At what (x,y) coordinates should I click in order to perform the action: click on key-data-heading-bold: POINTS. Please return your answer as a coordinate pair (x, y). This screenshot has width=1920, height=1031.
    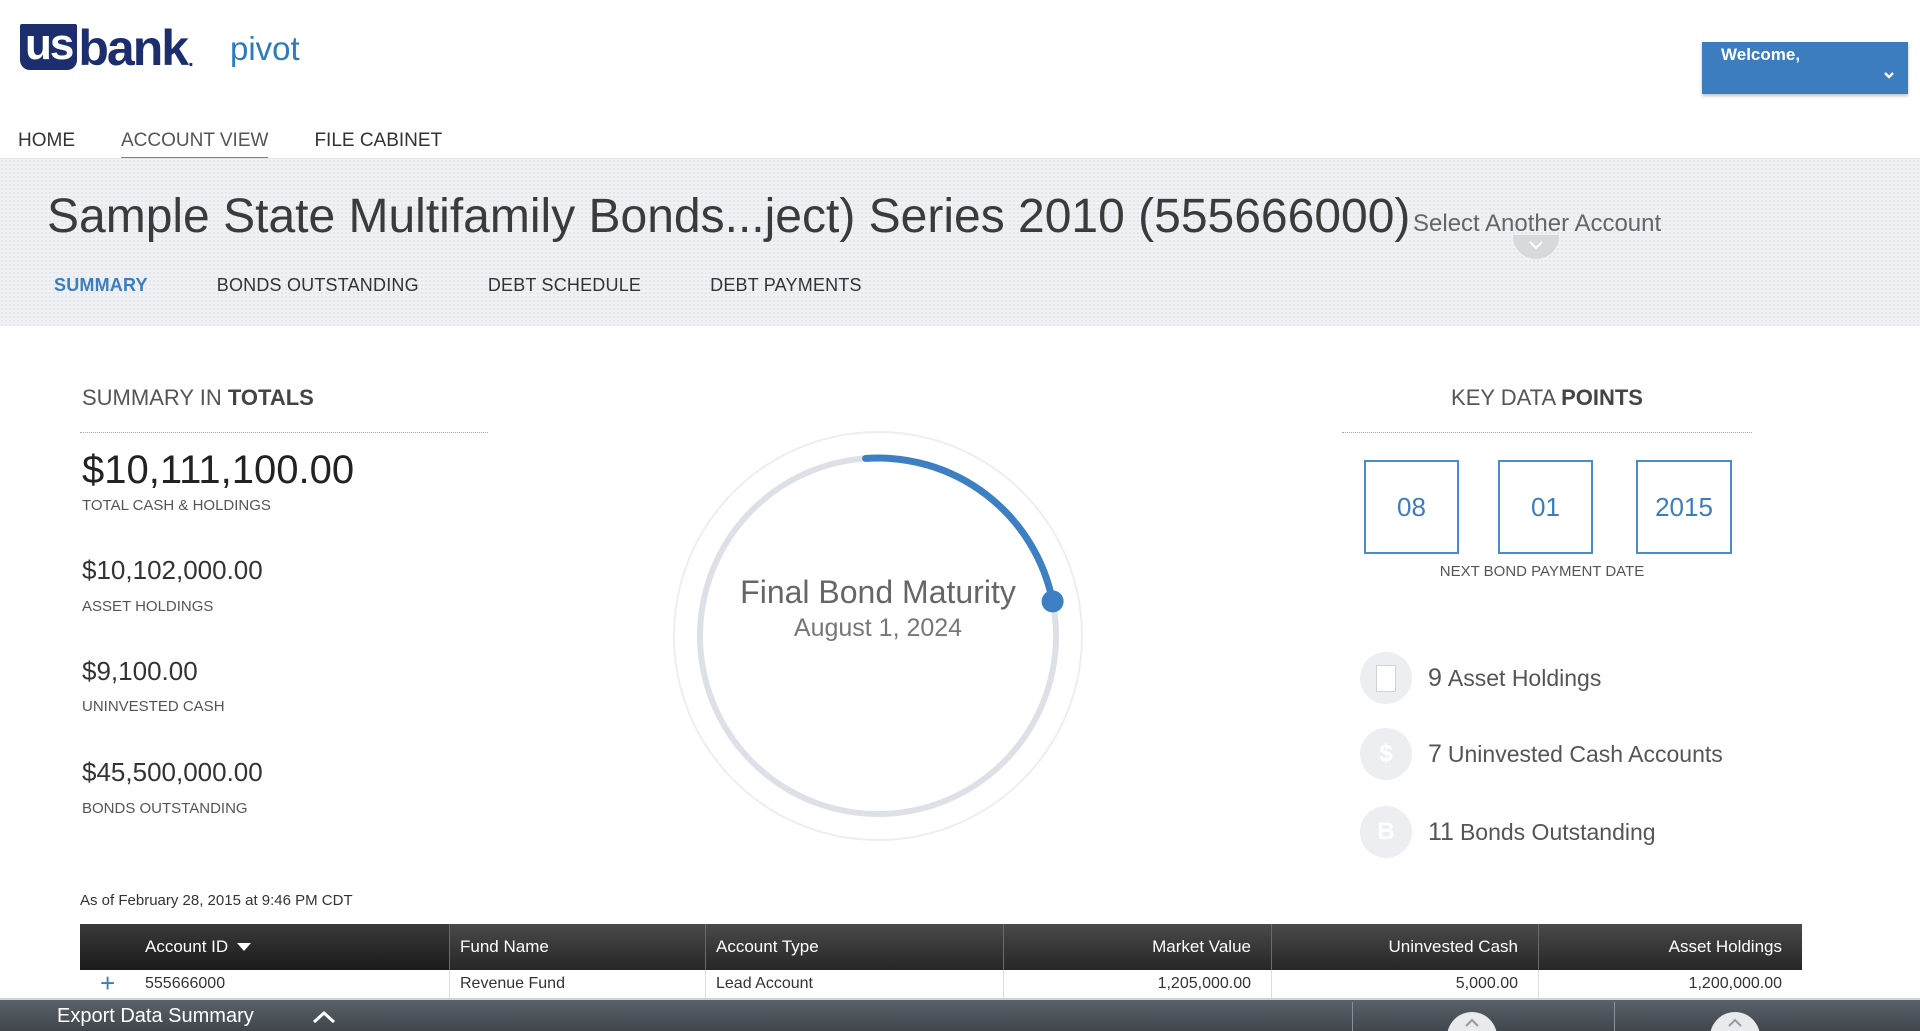
    Looking at the image, I should click on (1602, 397).